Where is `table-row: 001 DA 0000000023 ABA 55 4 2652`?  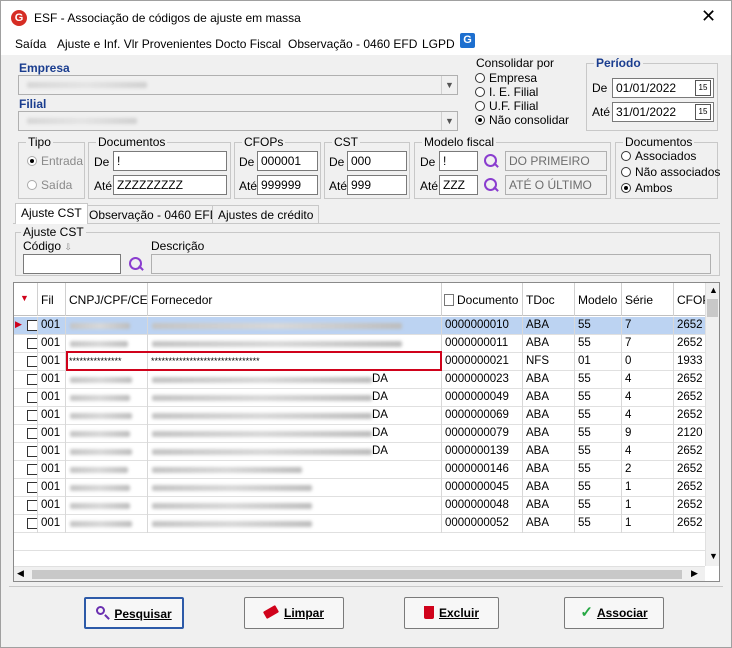 table-row: 001 DA 0000000023 ABA 55 4 2652 is located at coordinates (360, 380).